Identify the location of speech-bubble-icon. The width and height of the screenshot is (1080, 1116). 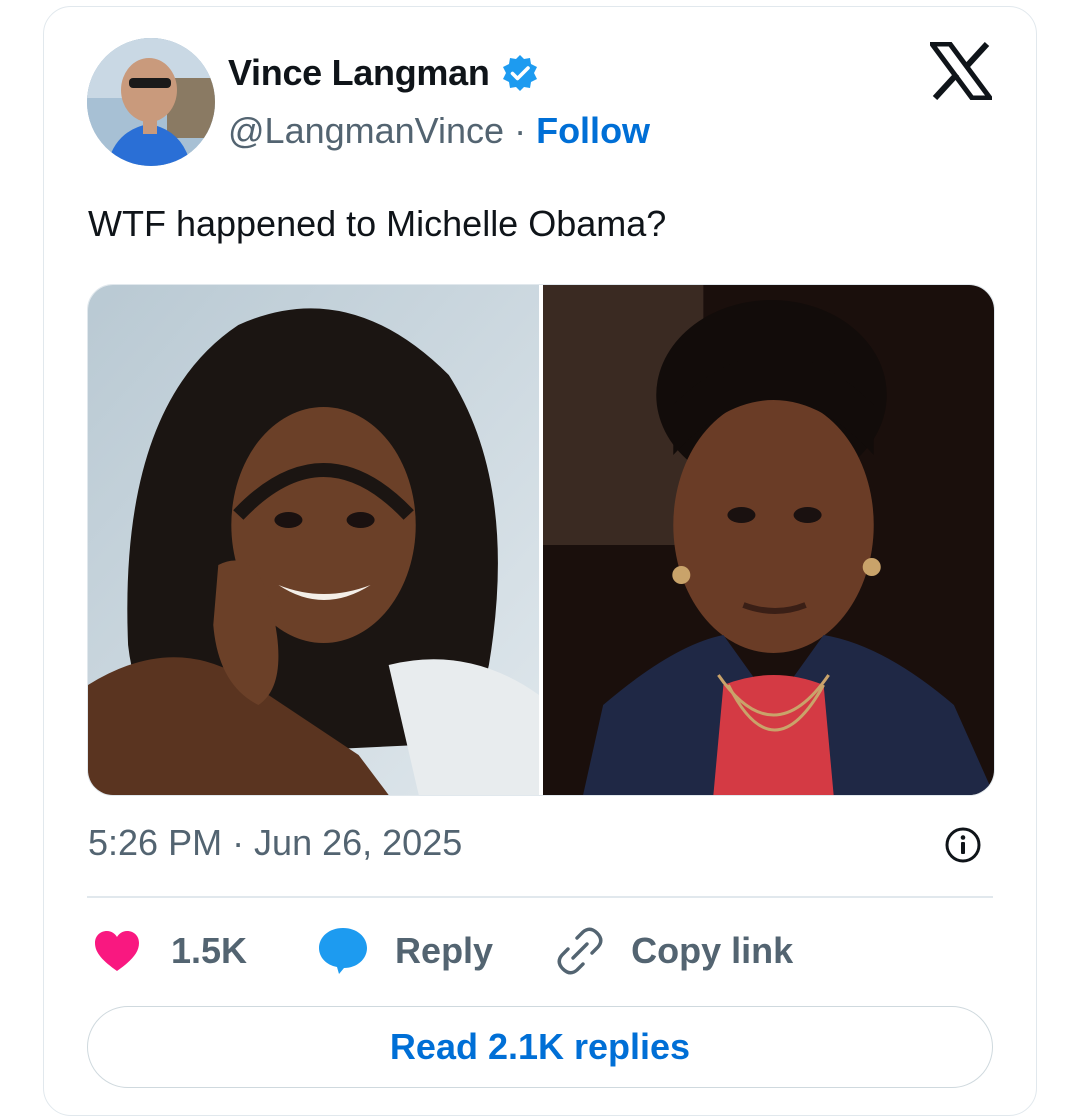
(343, 951).